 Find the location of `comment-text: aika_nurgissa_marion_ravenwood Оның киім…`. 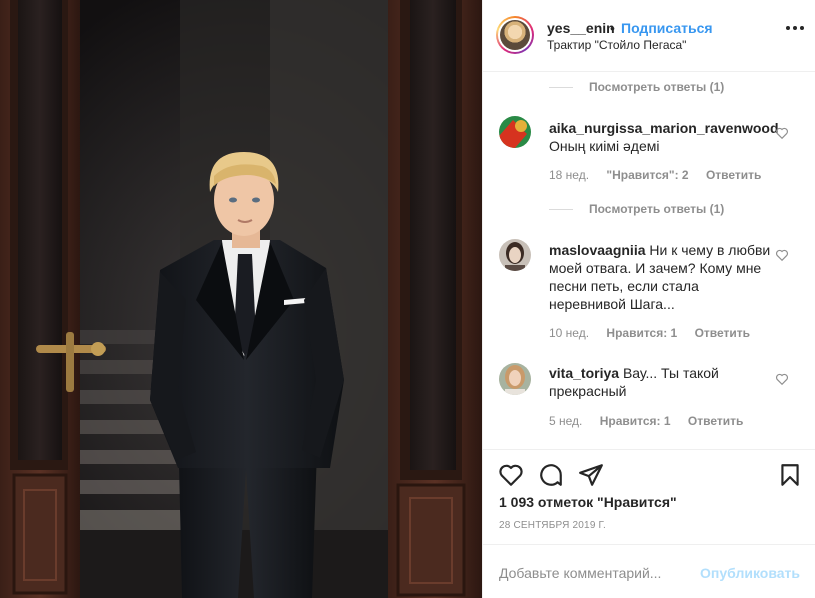

comment-text: aika_nurgissa_marion_ravenwood Оның киім… is located at coordinates (664, 137).